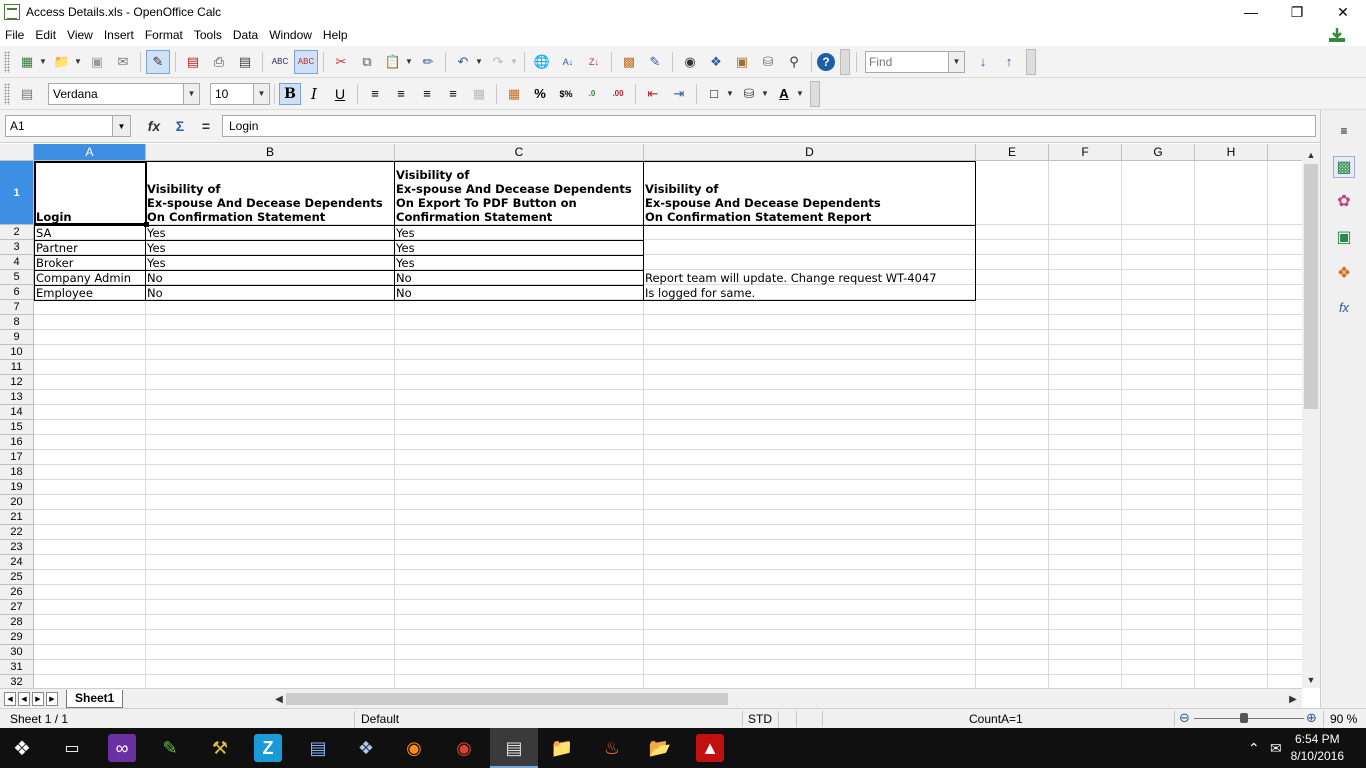 The image size is (1366, 768). I want to click on cell-a6: Employee, so click(64, 293).